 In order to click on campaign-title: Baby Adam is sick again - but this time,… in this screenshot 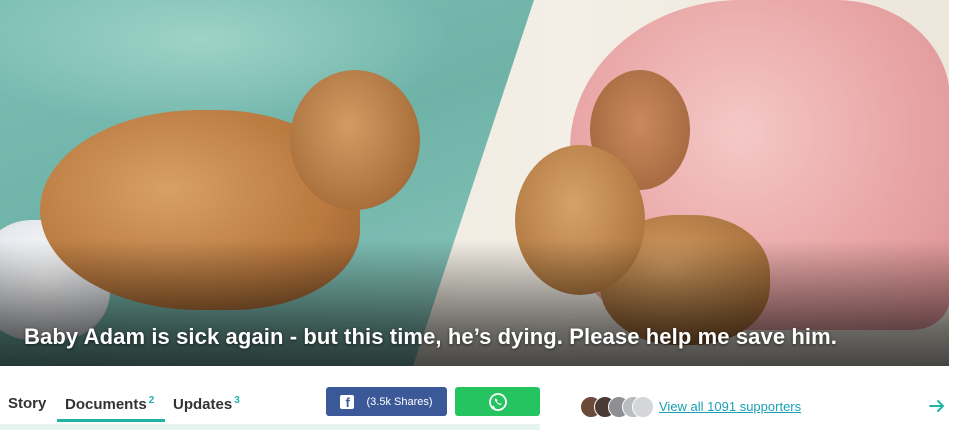, I will do `click(430, 336)`.